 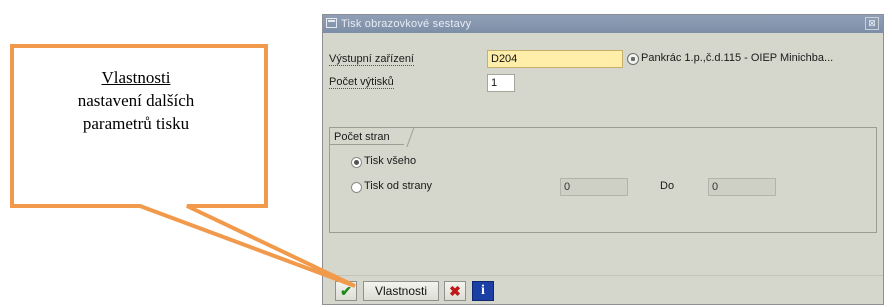 I want to click on output-device-label: Výstupní zařízení, so click(x=371, y=59).